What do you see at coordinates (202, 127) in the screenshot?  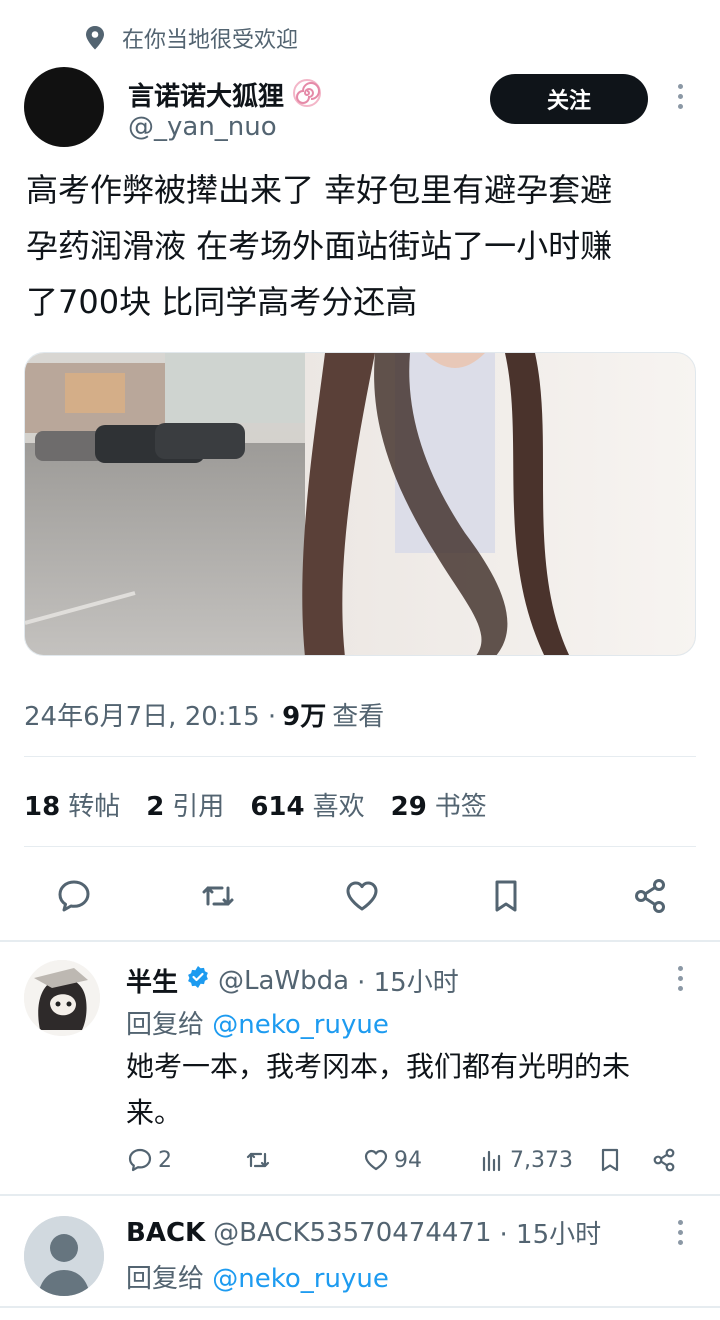 I see `author-handle: @_yan_nuo` at bounding box center [202, 127].